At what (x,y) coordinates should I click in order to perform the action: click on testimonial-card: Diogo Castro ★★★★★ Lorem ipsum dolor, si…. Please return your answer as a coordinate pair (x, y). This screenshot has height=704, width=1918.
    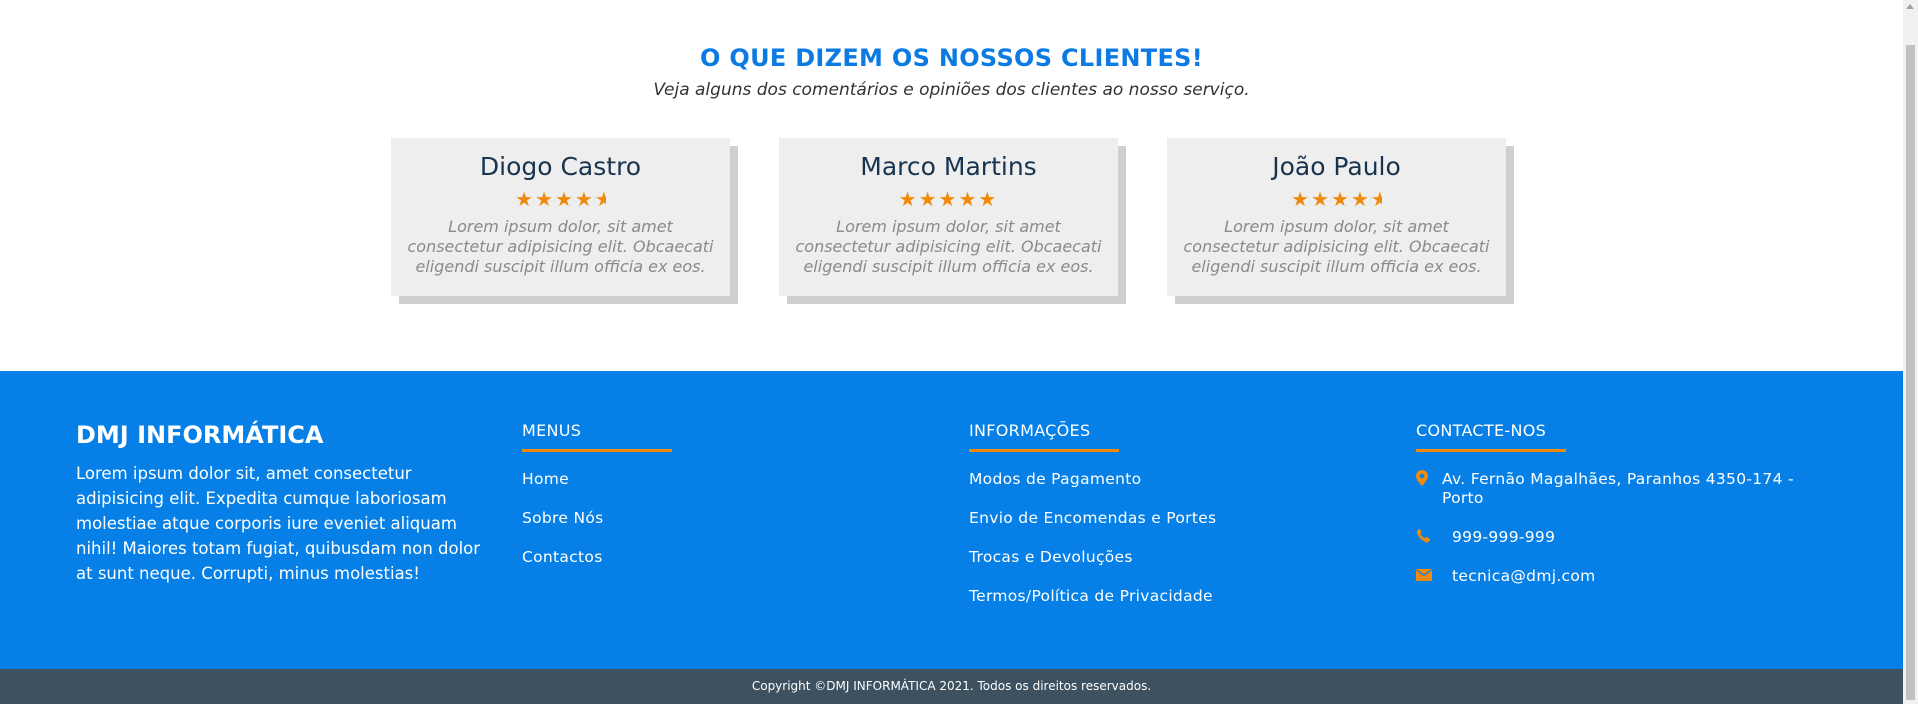
    Looking at the image, I should click on (560, 217).